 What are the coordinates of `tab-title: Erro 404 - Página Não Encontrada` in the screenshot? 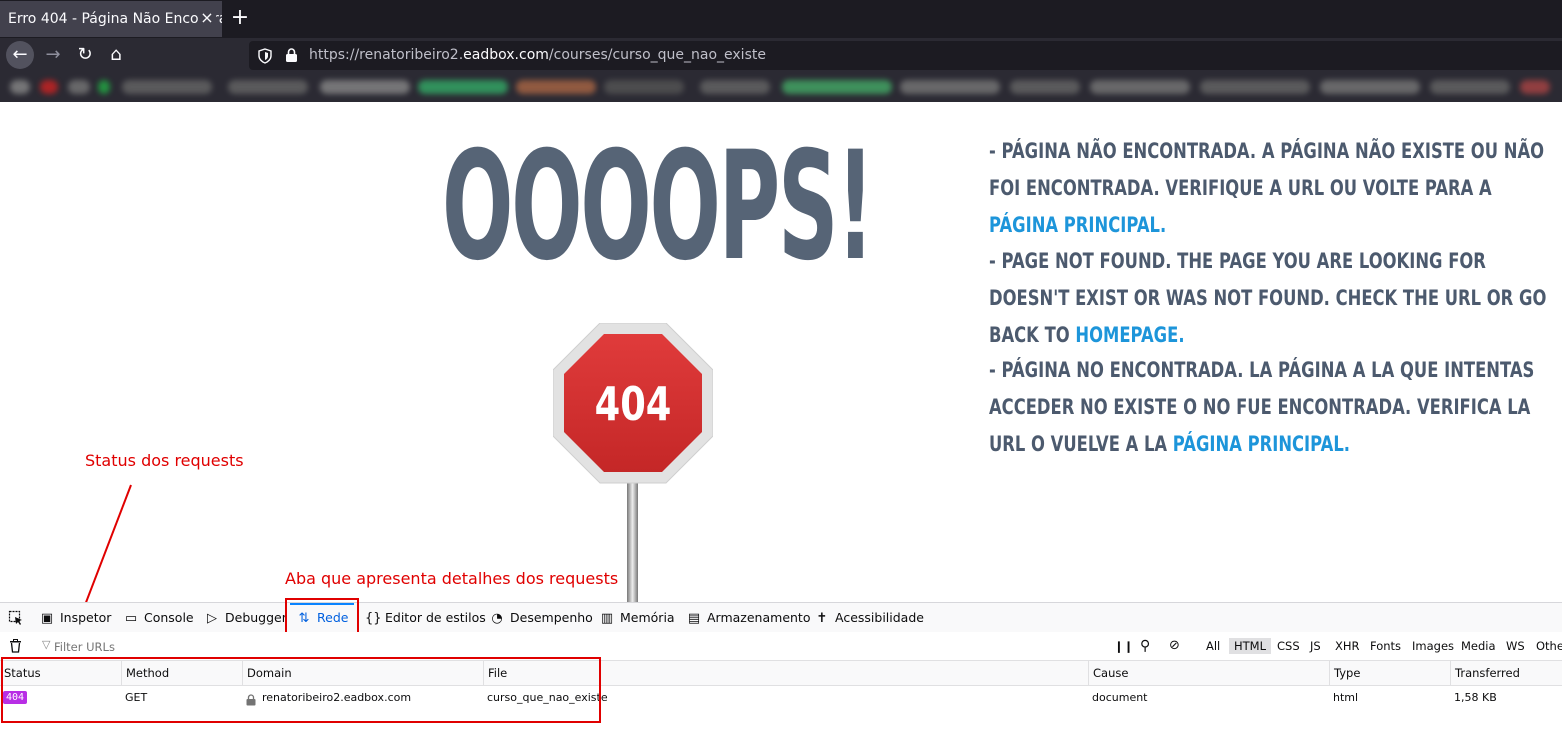 It's located at (115, 19).